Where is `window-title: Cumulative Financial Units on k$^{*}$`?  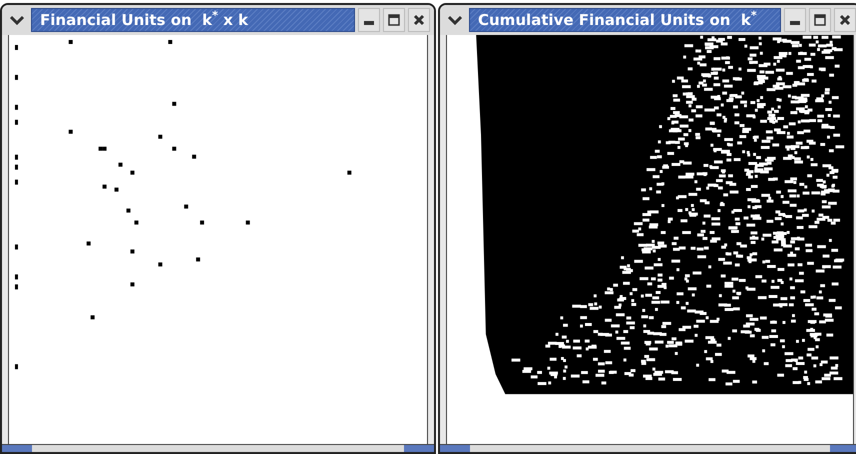
window-title: Cumulative Financial Units on k$^{*}$ is located at coordinates (617, 20).